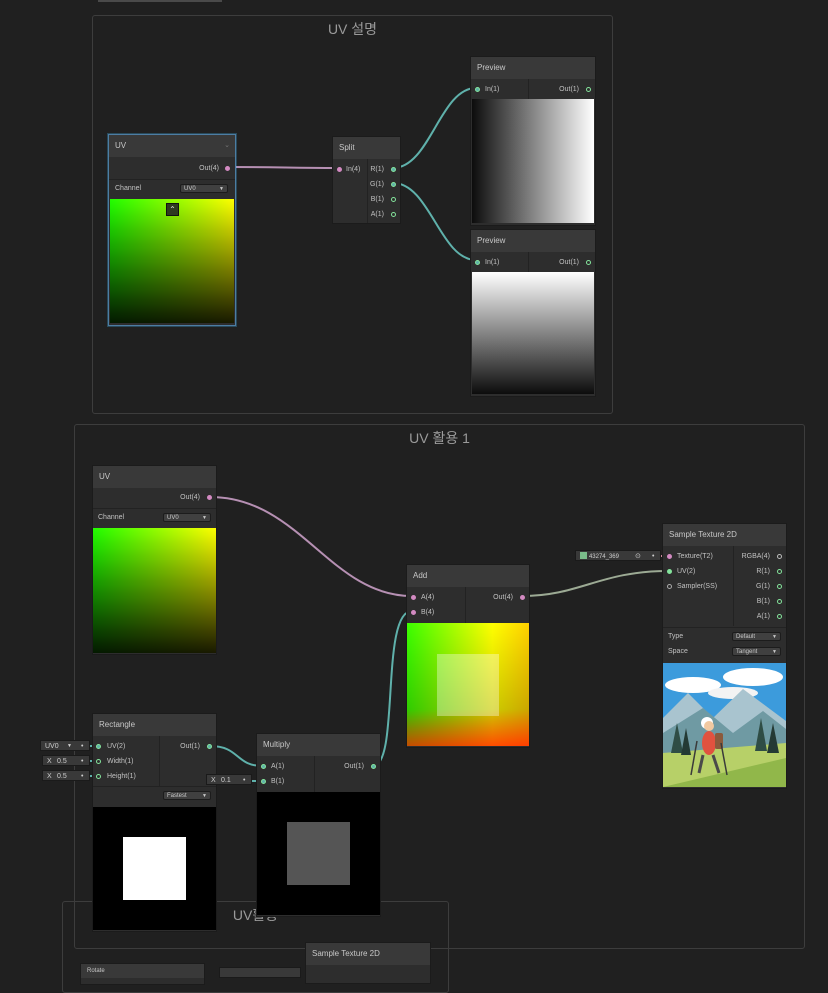 This screenshot has width=828, height=993. I want to click on in-b-label: B(1), so click(278, 781).